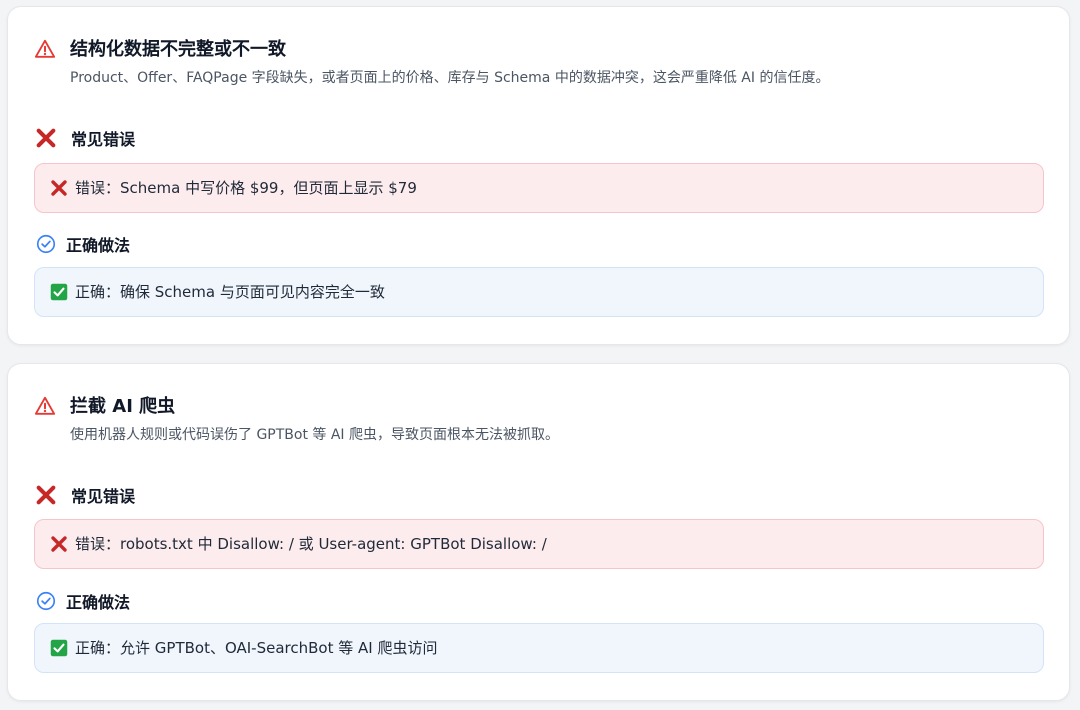  What do you see at coordinates (230, 292) in the screenshot?
I see `fix-example-text: 正确：确保 Schema 与页面可见内容完全一致` at bounding box center [230, 292].